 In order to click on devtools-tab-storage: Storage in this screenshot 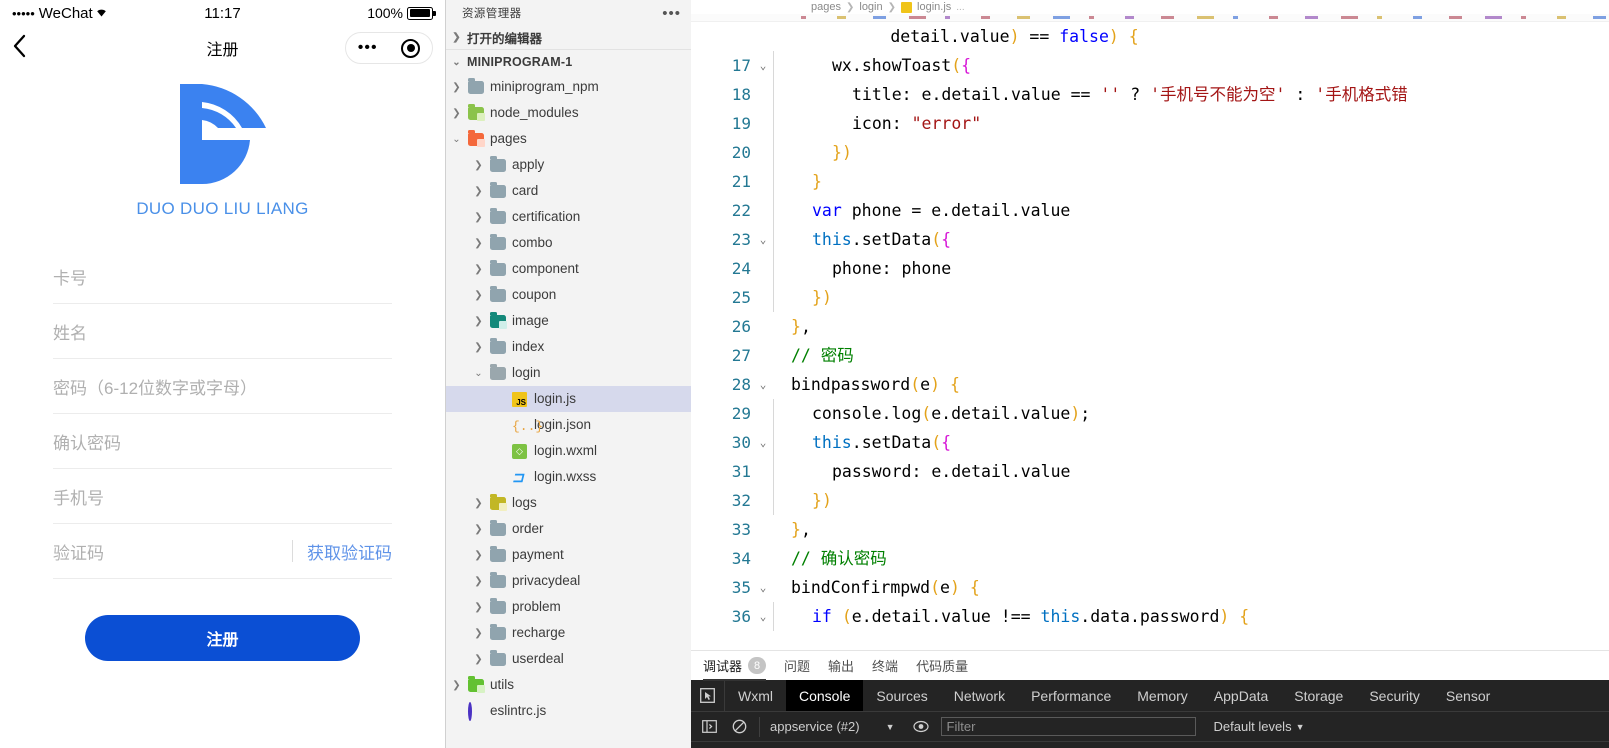, I will do `click(1318, 695)`.